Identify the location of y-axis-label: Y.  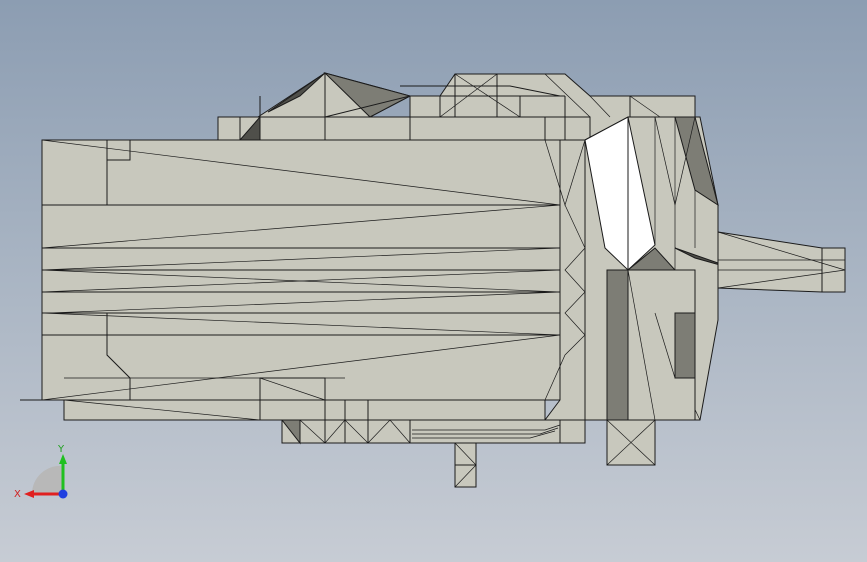
(61, 449).